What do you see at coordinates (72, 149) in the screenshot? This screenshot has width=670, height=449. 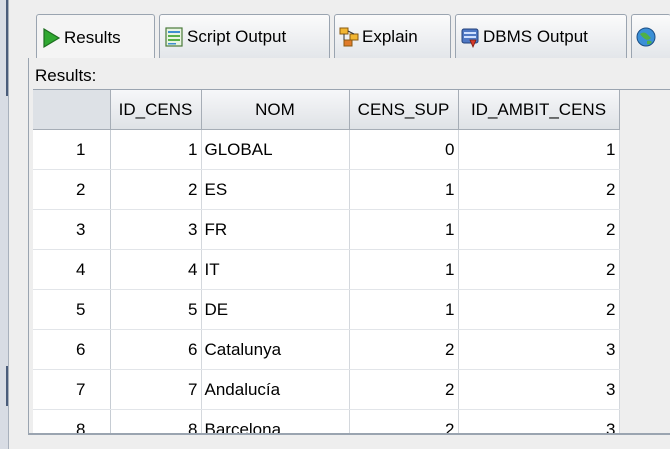 I see `row-number: 1` at bounding box center [72, 149].